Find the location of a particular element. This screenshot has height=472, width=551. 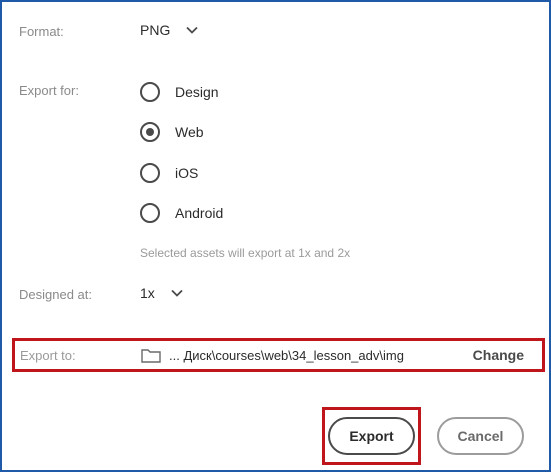

radio-android: Android is located at coordinates (181, 213).